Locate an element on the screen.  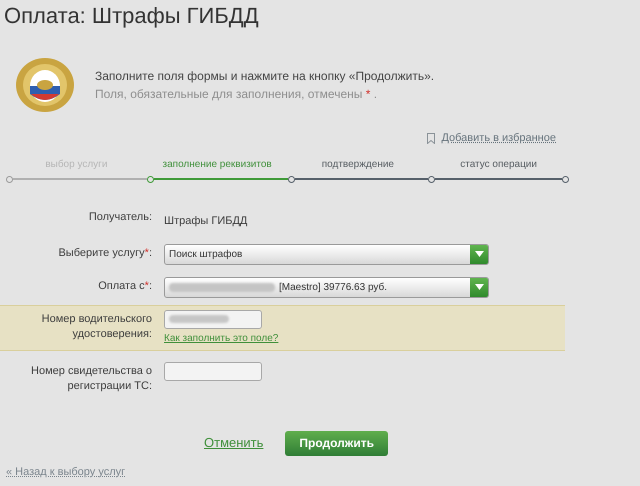
field-label: Оплата с*: is located at coordinates (125, 286).